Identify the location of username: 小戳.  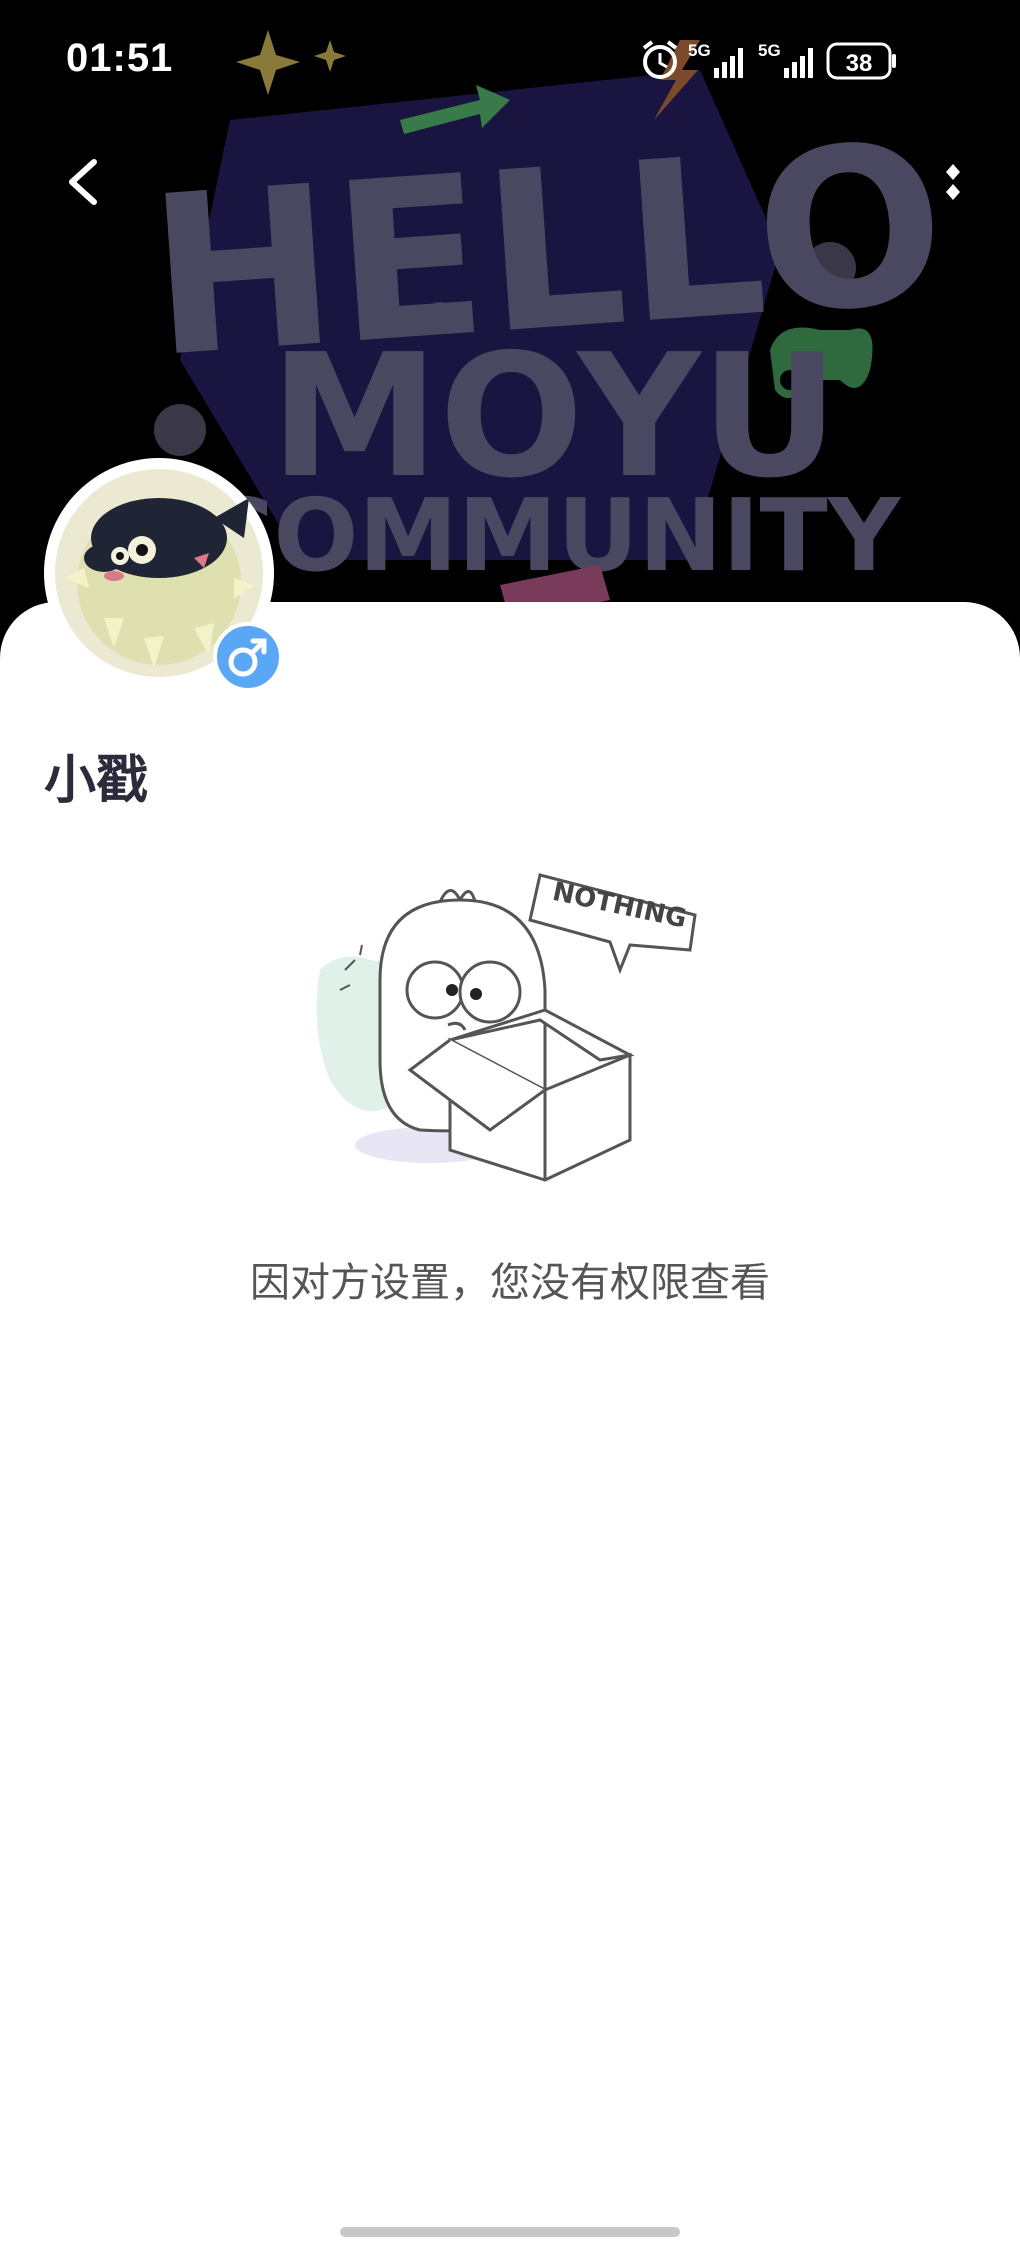
(96, 781).